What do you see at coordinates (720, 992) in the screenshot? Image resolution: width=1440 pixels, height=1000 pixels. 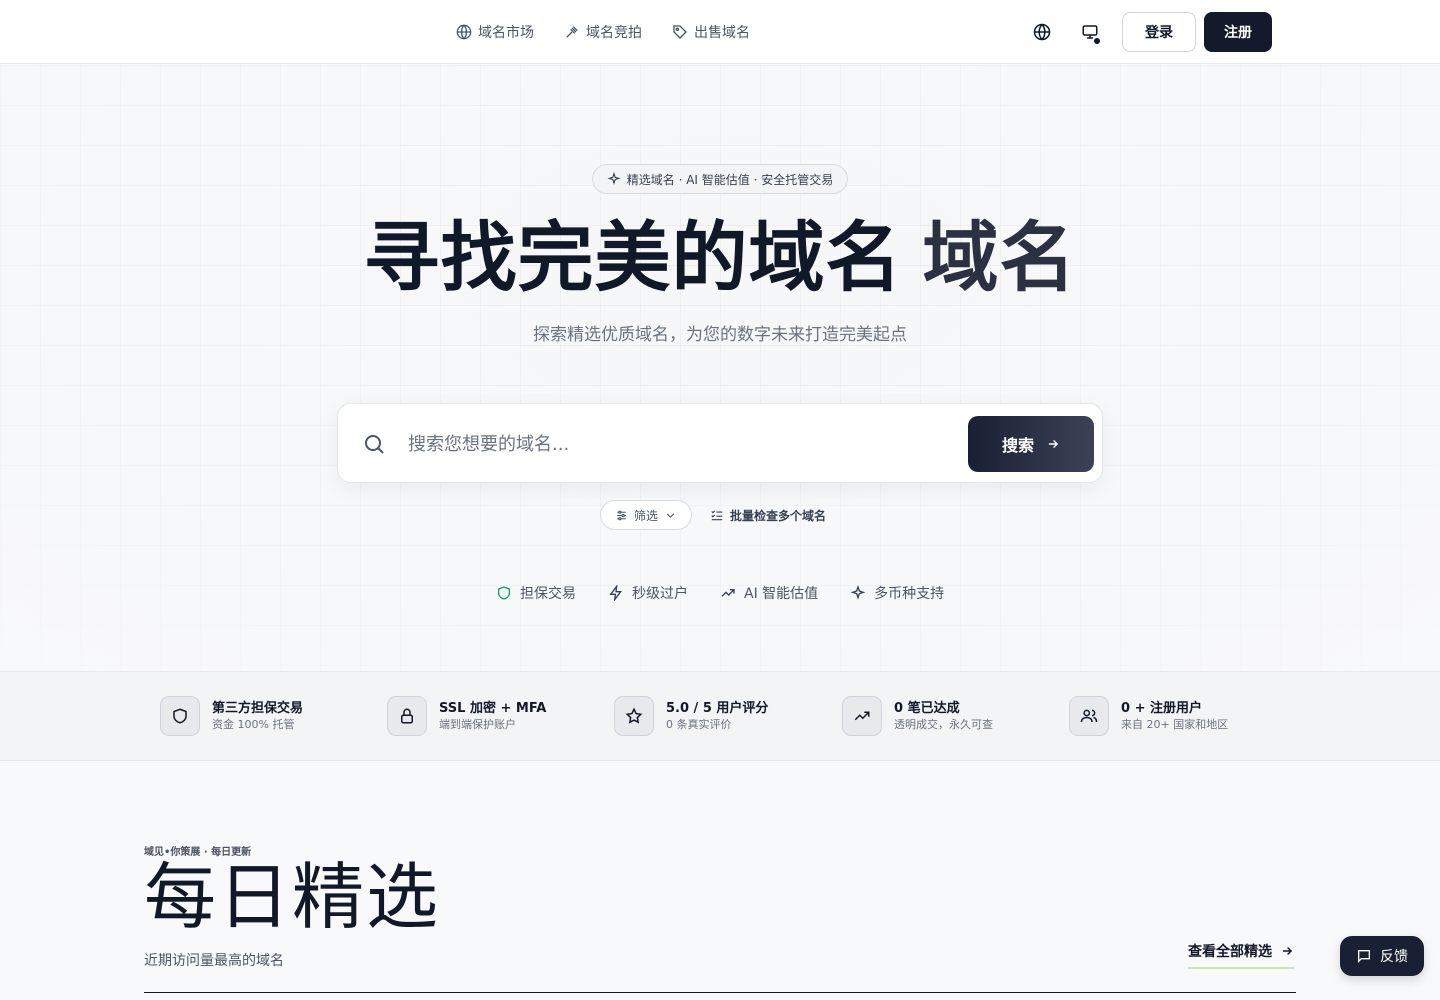 I see `section-divider` at bounding box center [720, 992].